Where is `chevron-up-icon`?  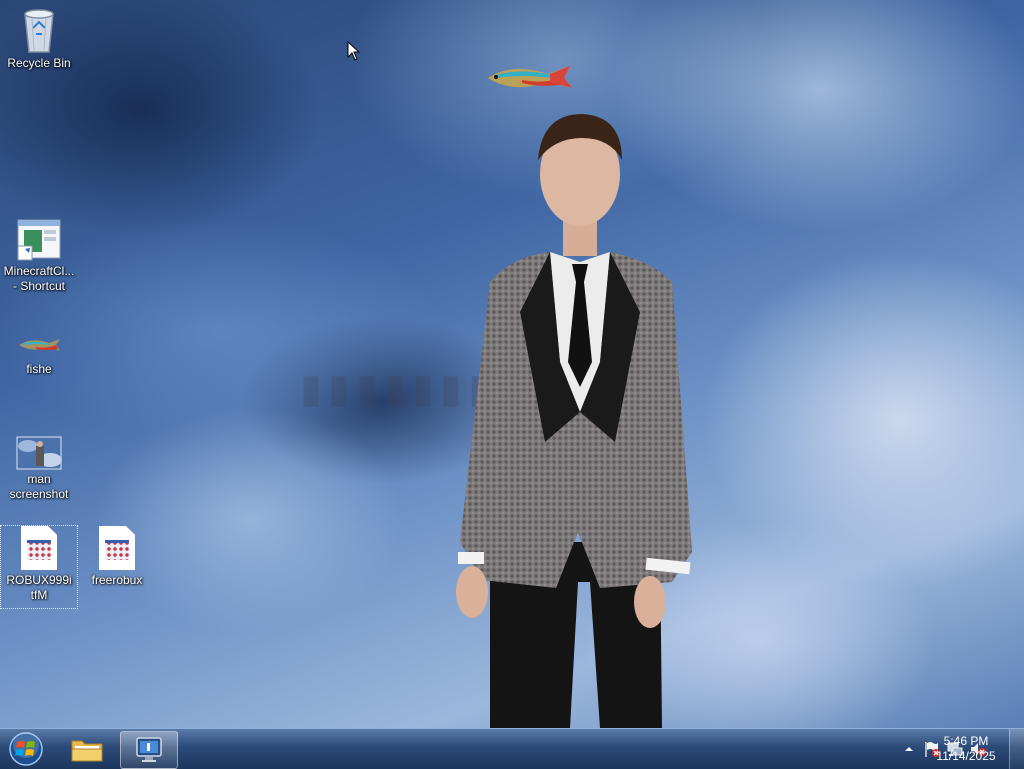 chevron-up-icon is located at coordinates (909, 749).